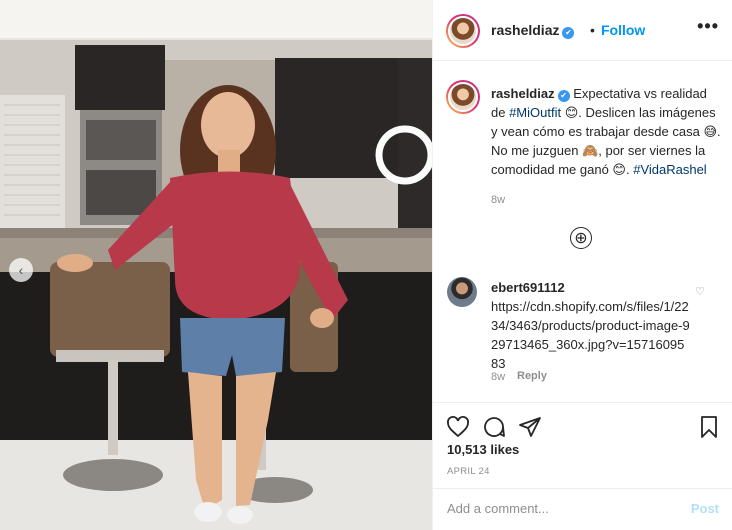 The width and height of the screenshot is (732, 530). Describe the element at coordinates (458, 427) in the screenshot. I see `heart-icon` at that location.